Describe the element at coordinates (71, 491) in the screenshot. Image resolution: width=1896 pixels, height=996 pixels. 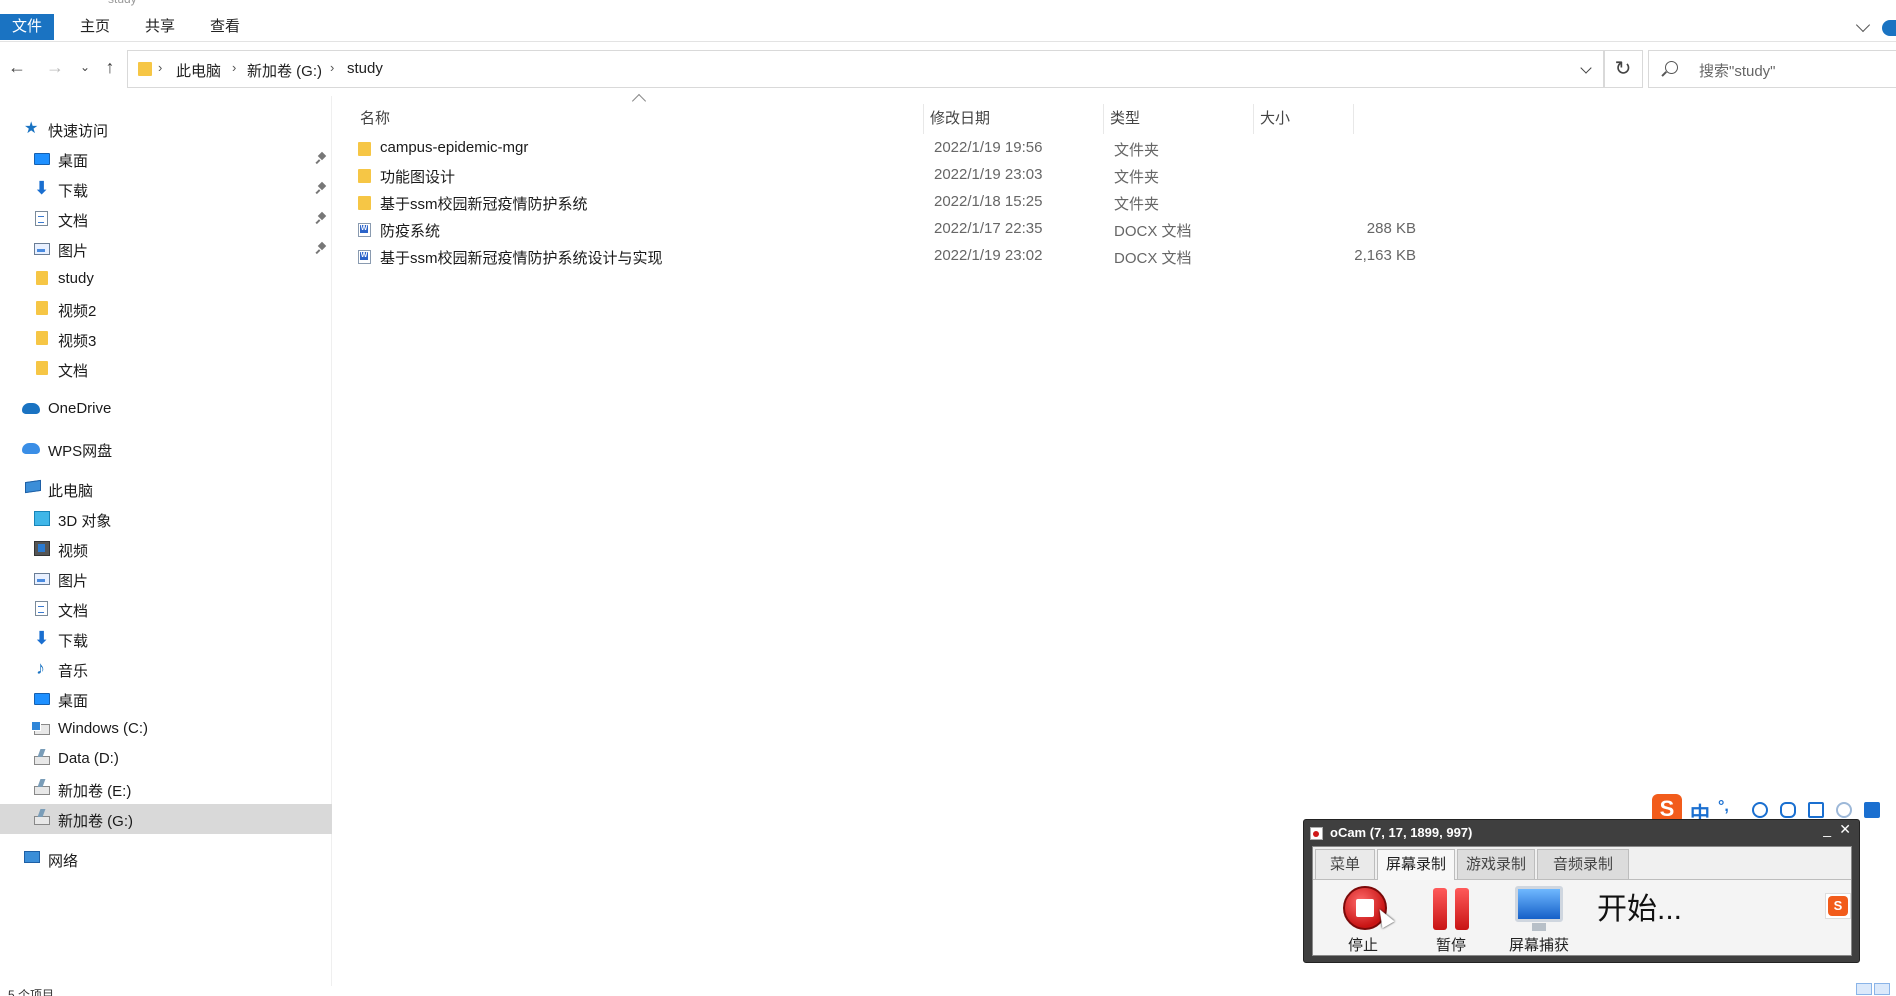
I see `sidebar-item-label: 此电脑` at that location.